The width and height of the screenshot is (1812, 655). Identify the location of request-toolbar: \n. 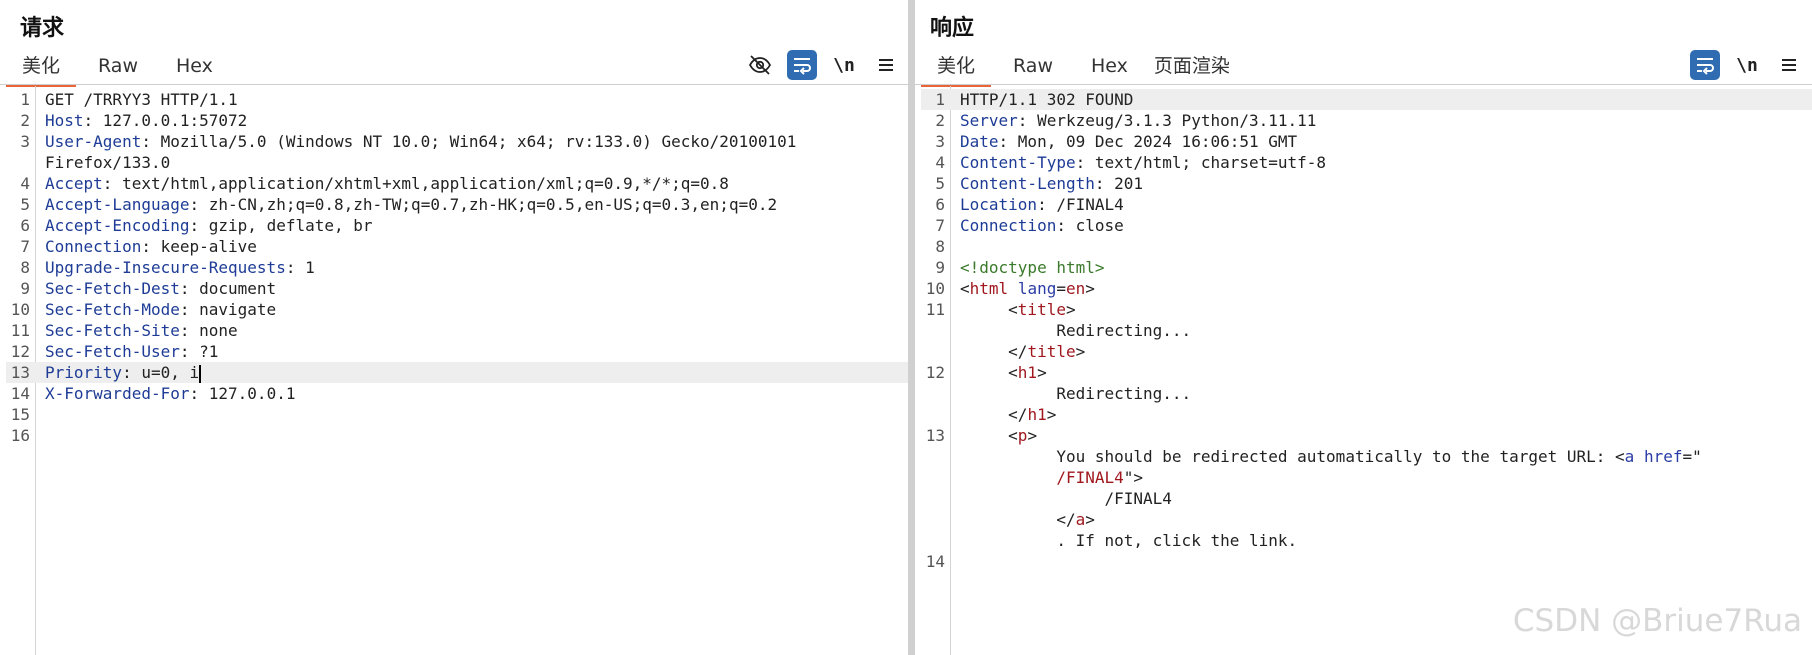
(817, 65).